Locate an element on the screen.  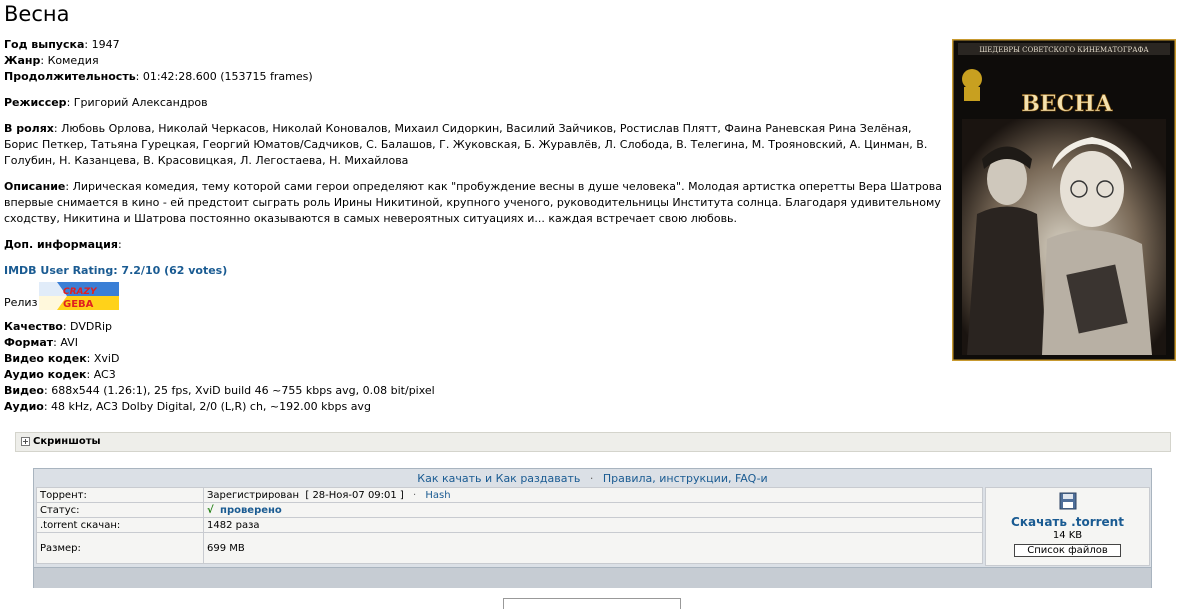
size-label: Размер: is located at coordinates (120, 548).